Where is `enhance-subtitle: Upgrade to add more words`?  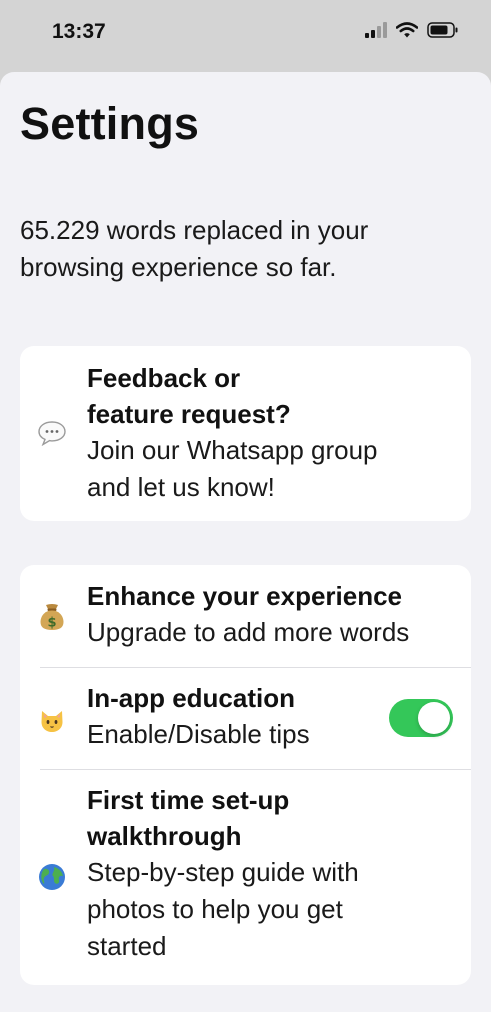 enhance-subtitle: Upgrade to add more words is located at coordinates (248, 632).